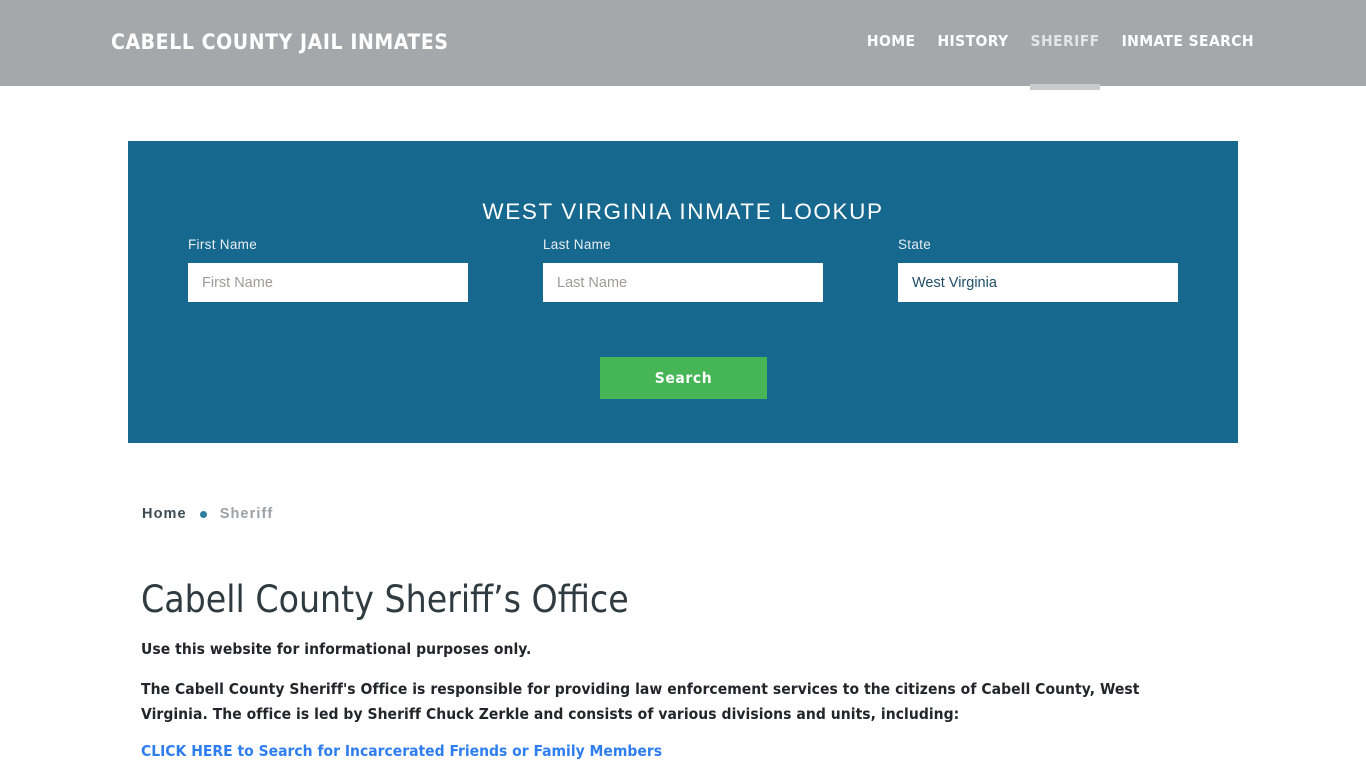 Image resolution: width=1366 pixels, height=768 pixels. What do you see at coordinates (577, 244) in the screenshot?
I see `last-name-label: Last Name` at bounding box center [577, 244].